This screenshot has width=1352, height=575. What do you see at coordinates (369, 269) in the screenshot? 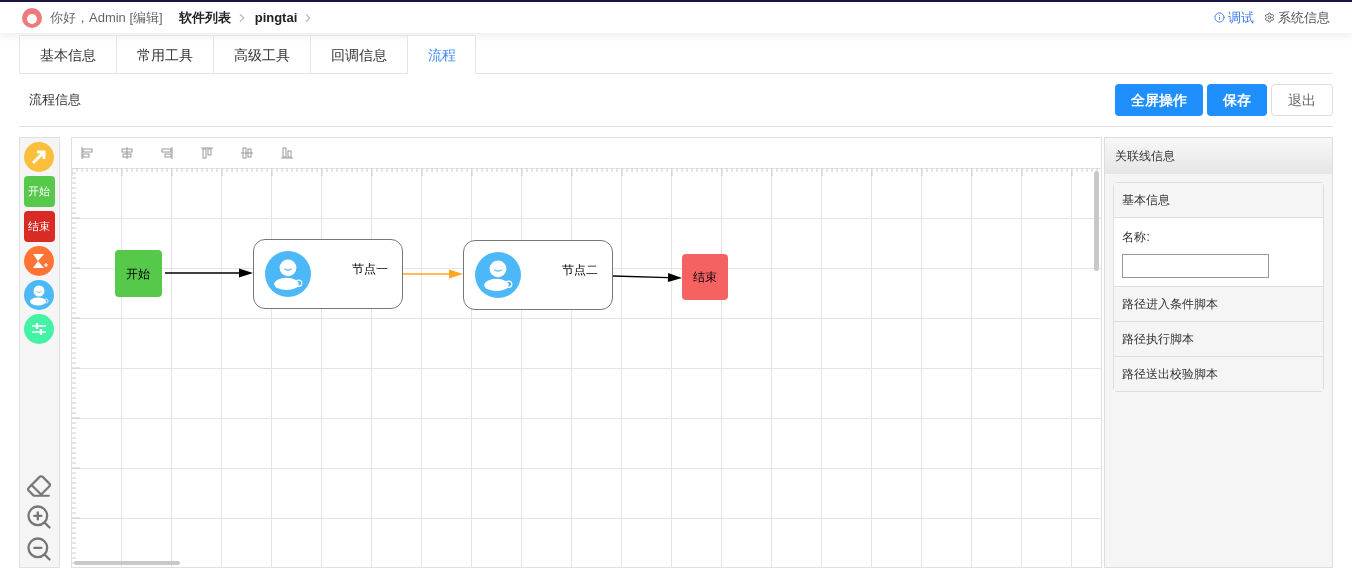
I see `node-label: 节点一` at bounding box center [369, 269].